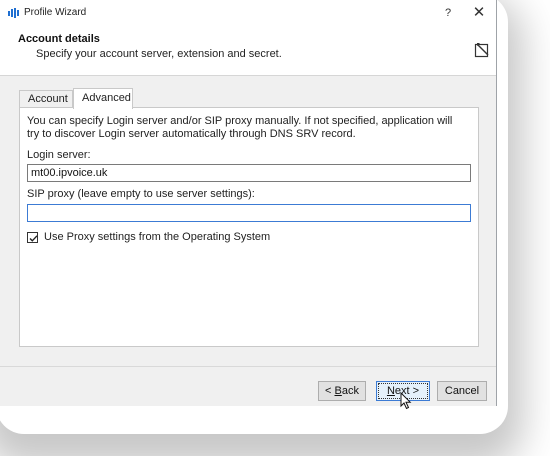 The width and height of the screenshot is (550, 456). Describe the element at coordinates (482, 50) in the screenshot. I see `wizard-edit-icon` at that location.